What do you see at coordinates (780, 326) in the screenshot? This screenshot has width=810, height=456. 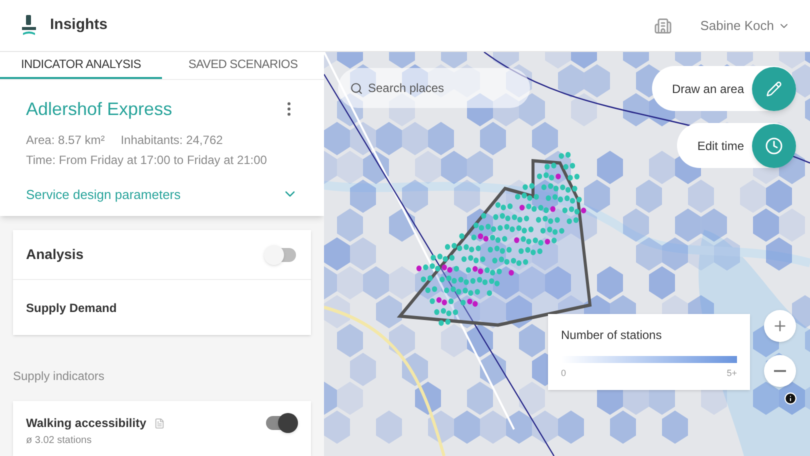 I see `plus-icon` at bounding box center [780, 326].